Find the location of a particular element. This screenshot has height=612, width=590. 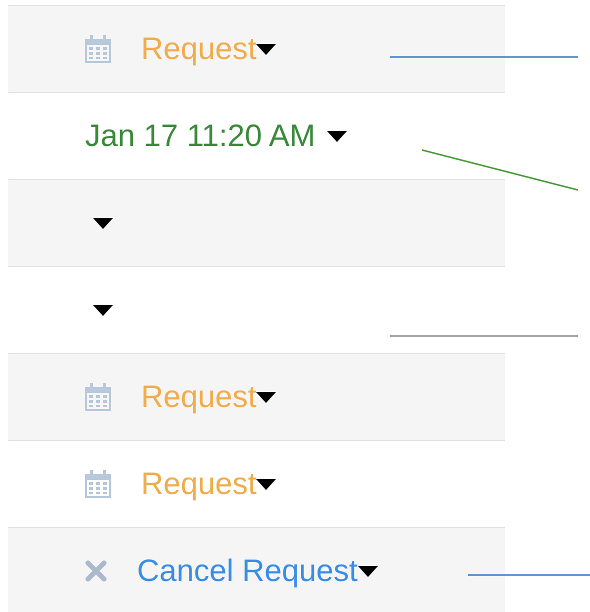

request-link: Cancel Request is located at coordinates (247, 571).